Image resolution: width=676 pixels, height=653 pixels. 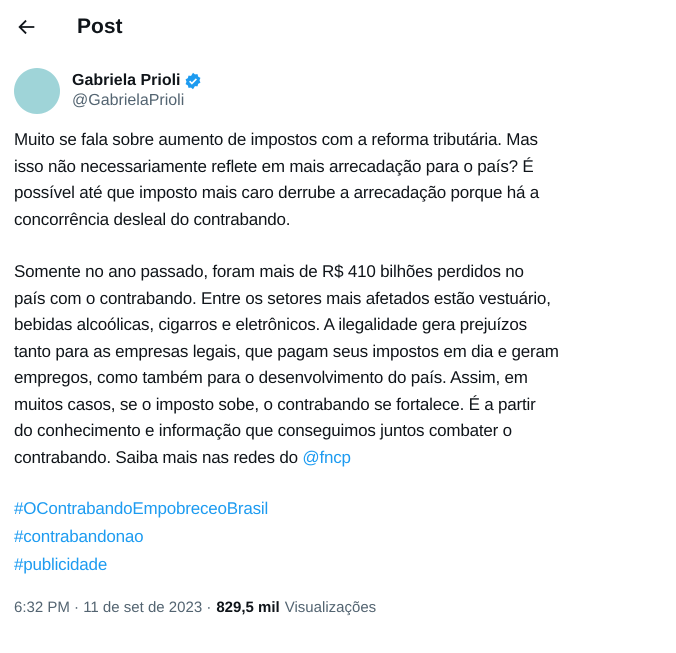 I want to click on hashtag-link: #contrabandonao, so click(x=79, y=537).